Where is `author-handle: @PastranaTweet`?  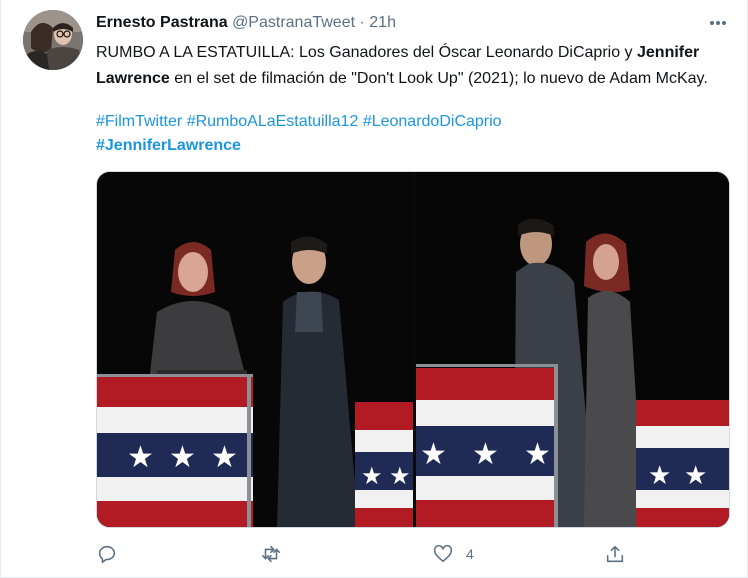
author-handle: @PastranaTweet is located at coordinates (293, 22).